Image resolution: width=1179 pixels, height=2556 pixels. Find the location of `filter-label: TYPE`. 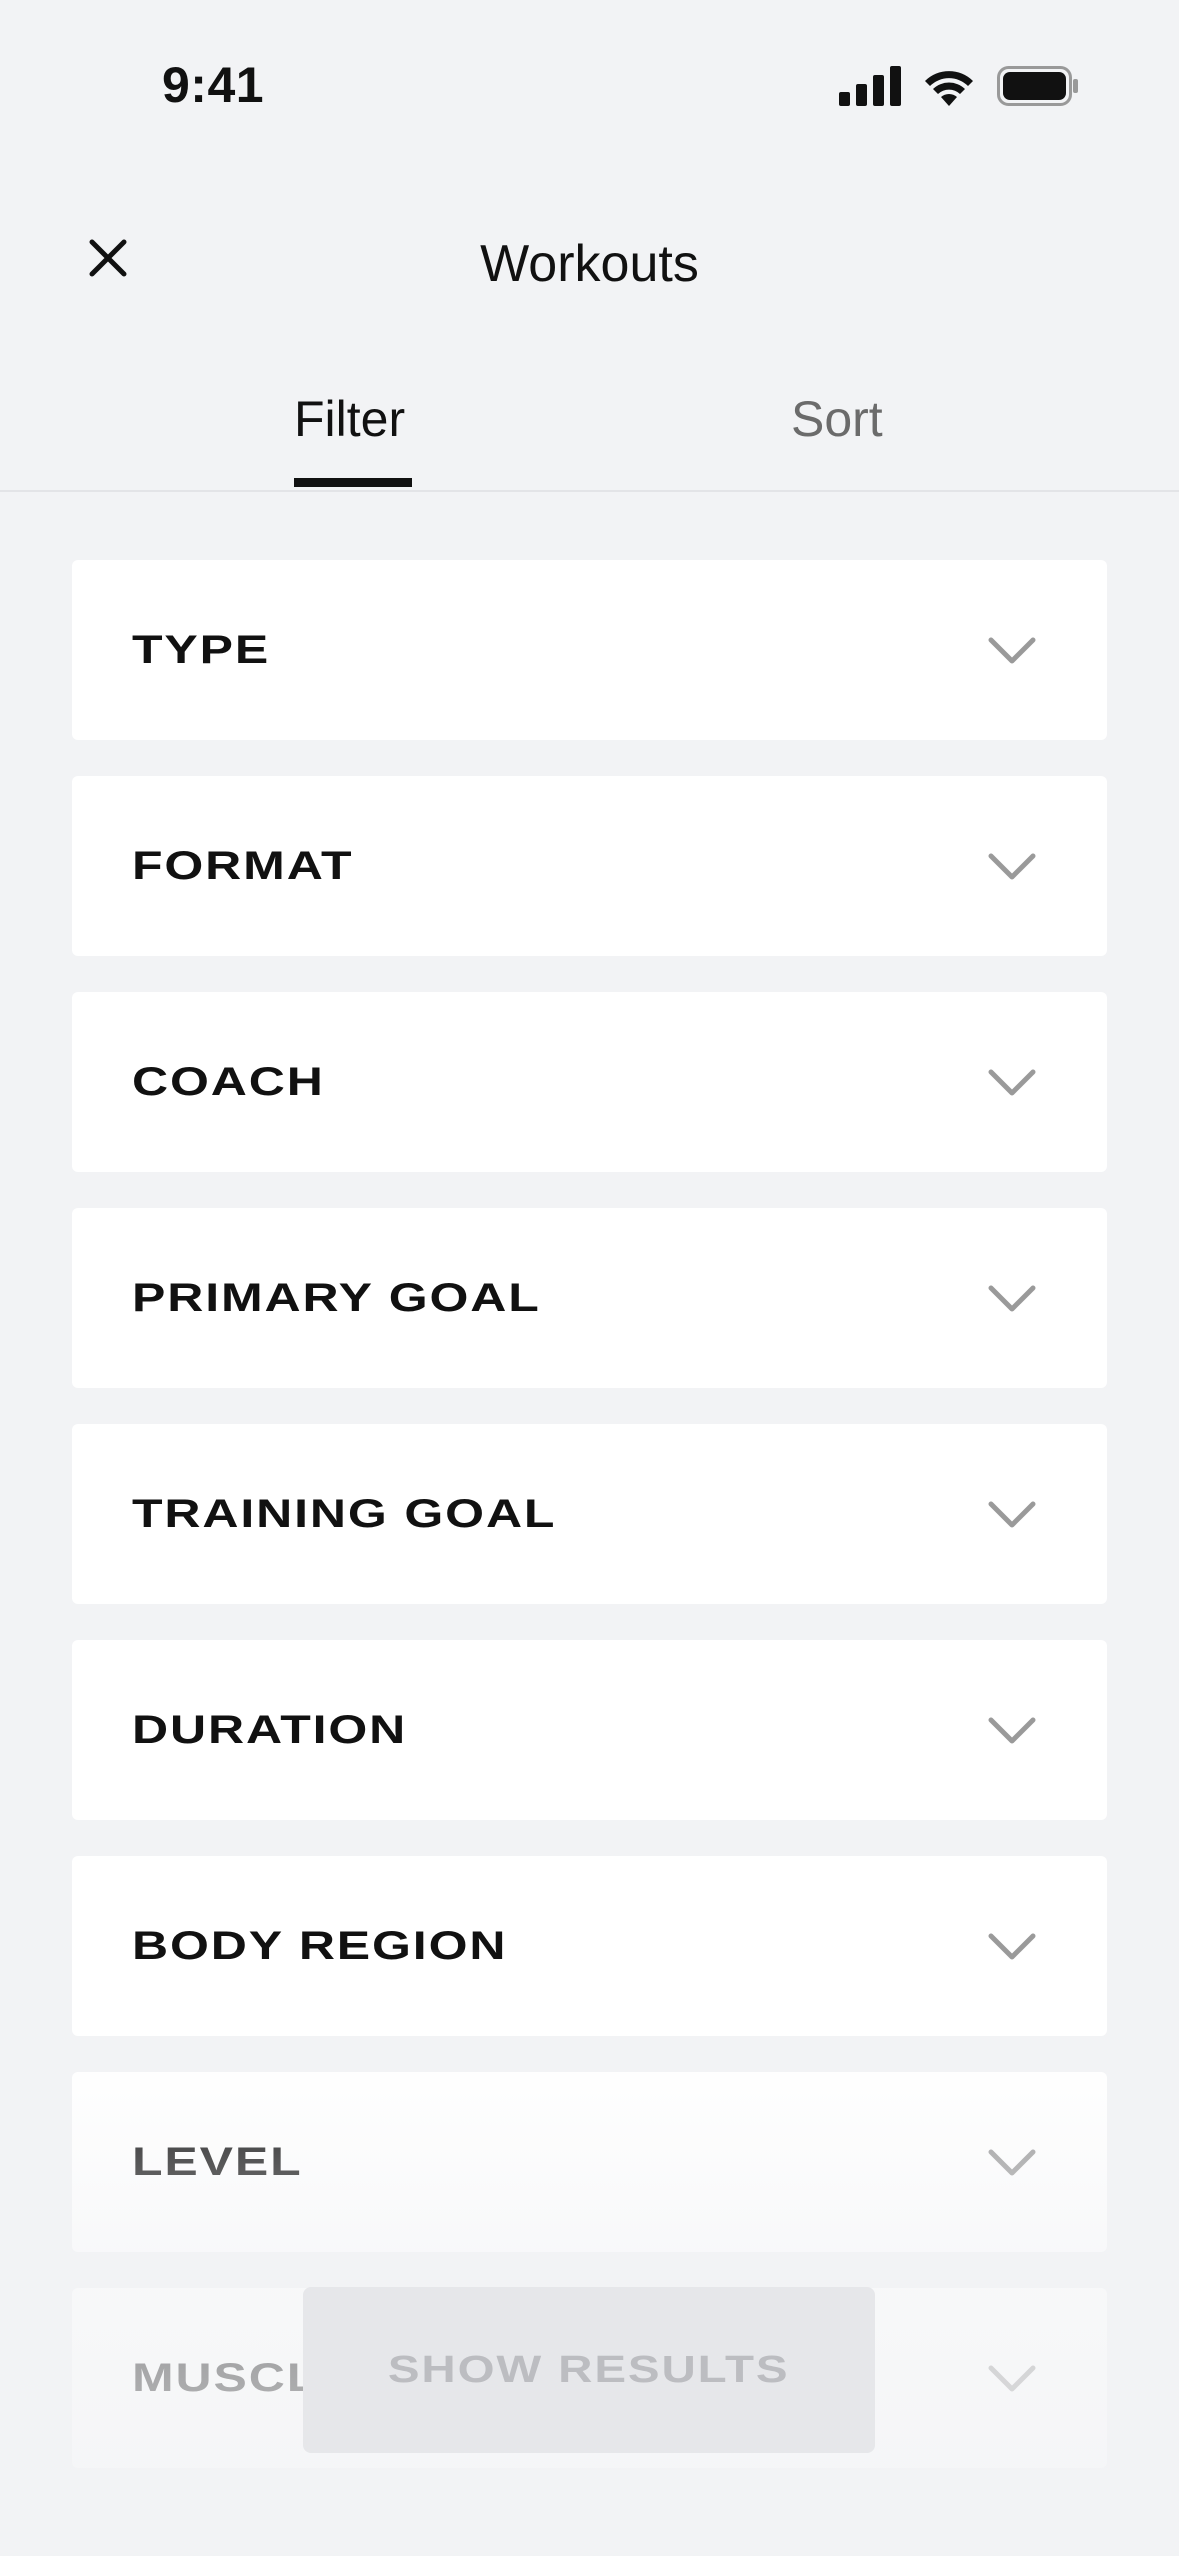

filter-label: TYPE is located at coordinates (201, 649).